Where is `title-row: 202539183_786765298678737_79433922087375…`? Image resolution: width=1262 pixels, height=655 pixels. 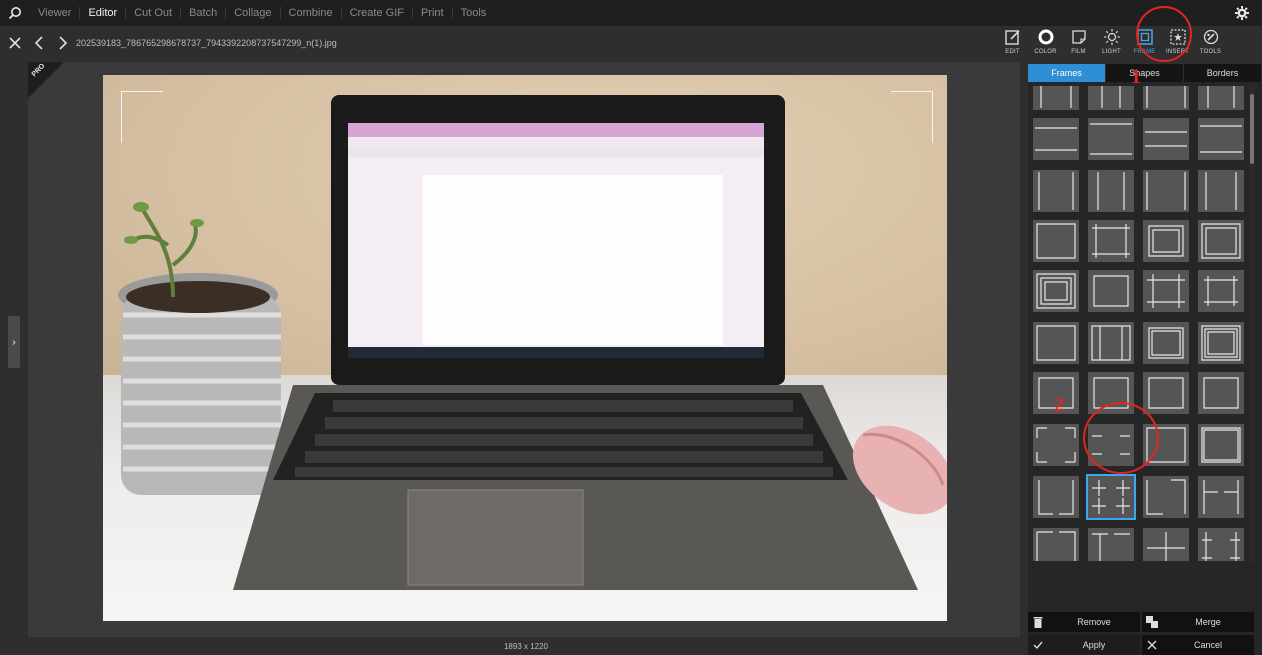 title-row: 202539183_786765298678737_79433922087375… is located at coordinates (500, 43).